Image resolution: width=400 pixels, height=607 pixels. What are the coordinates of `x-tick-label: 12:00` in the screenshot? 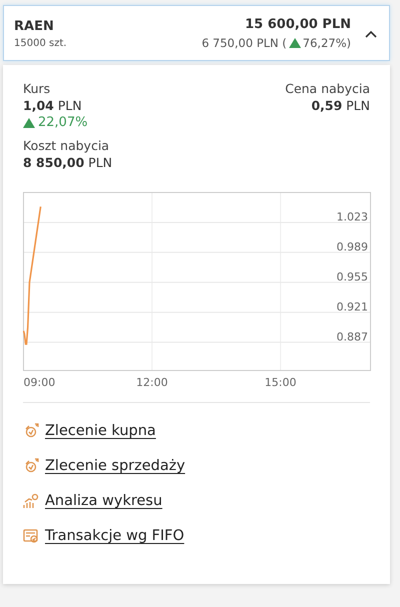 It's located at (152, 382).